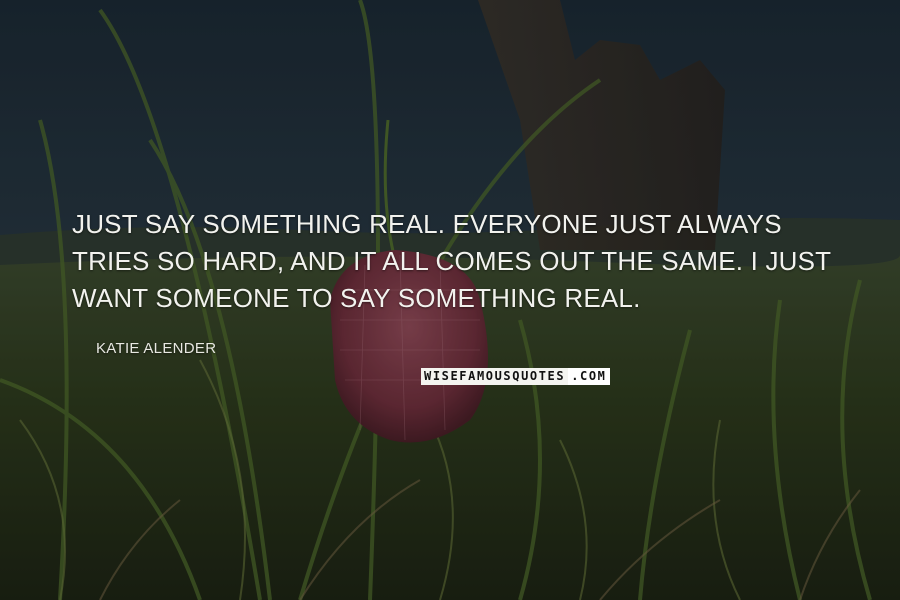 The height and width of the screenshot is (600, 900). Describe the element at coordinates (156, 348) in the screenshot. I see `quote-author: Katie Alender` at that location.